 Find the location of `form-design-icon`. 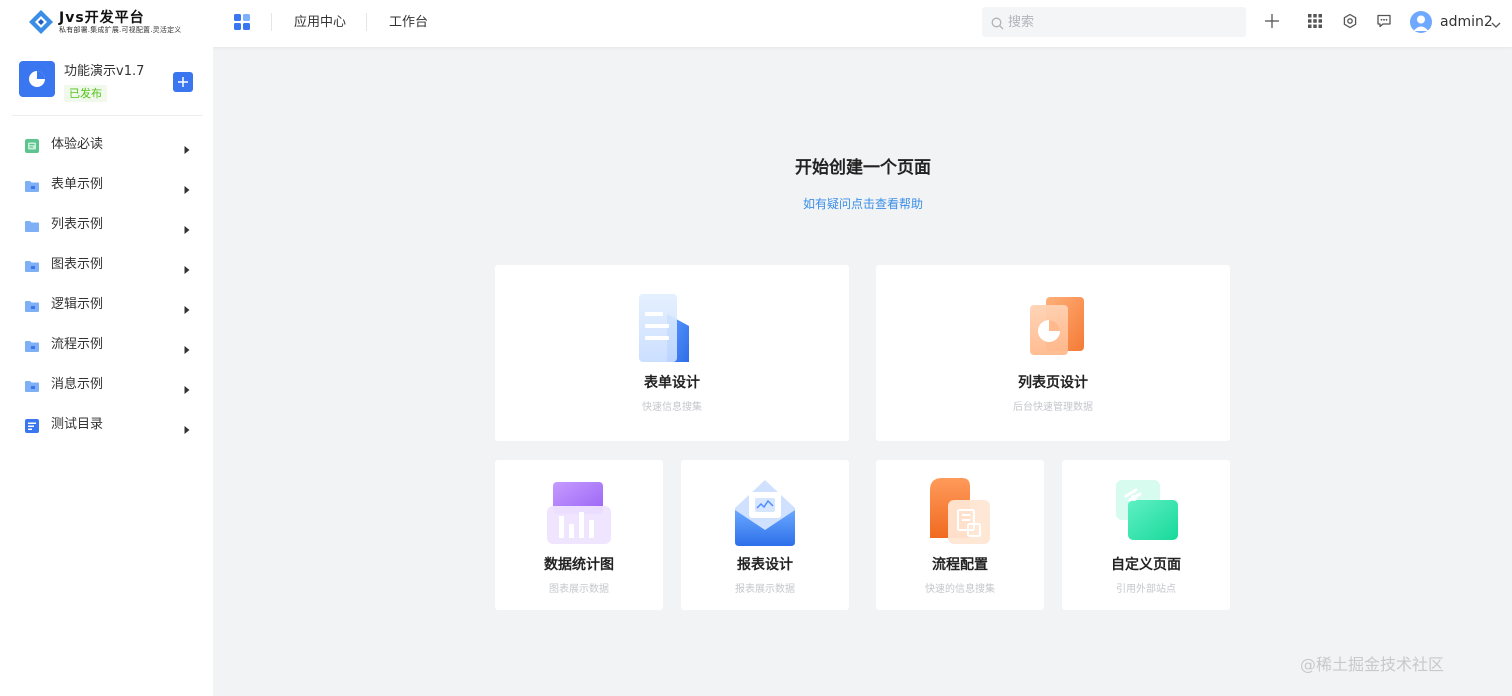

form-design-icon is located at coordinates (670, 330).